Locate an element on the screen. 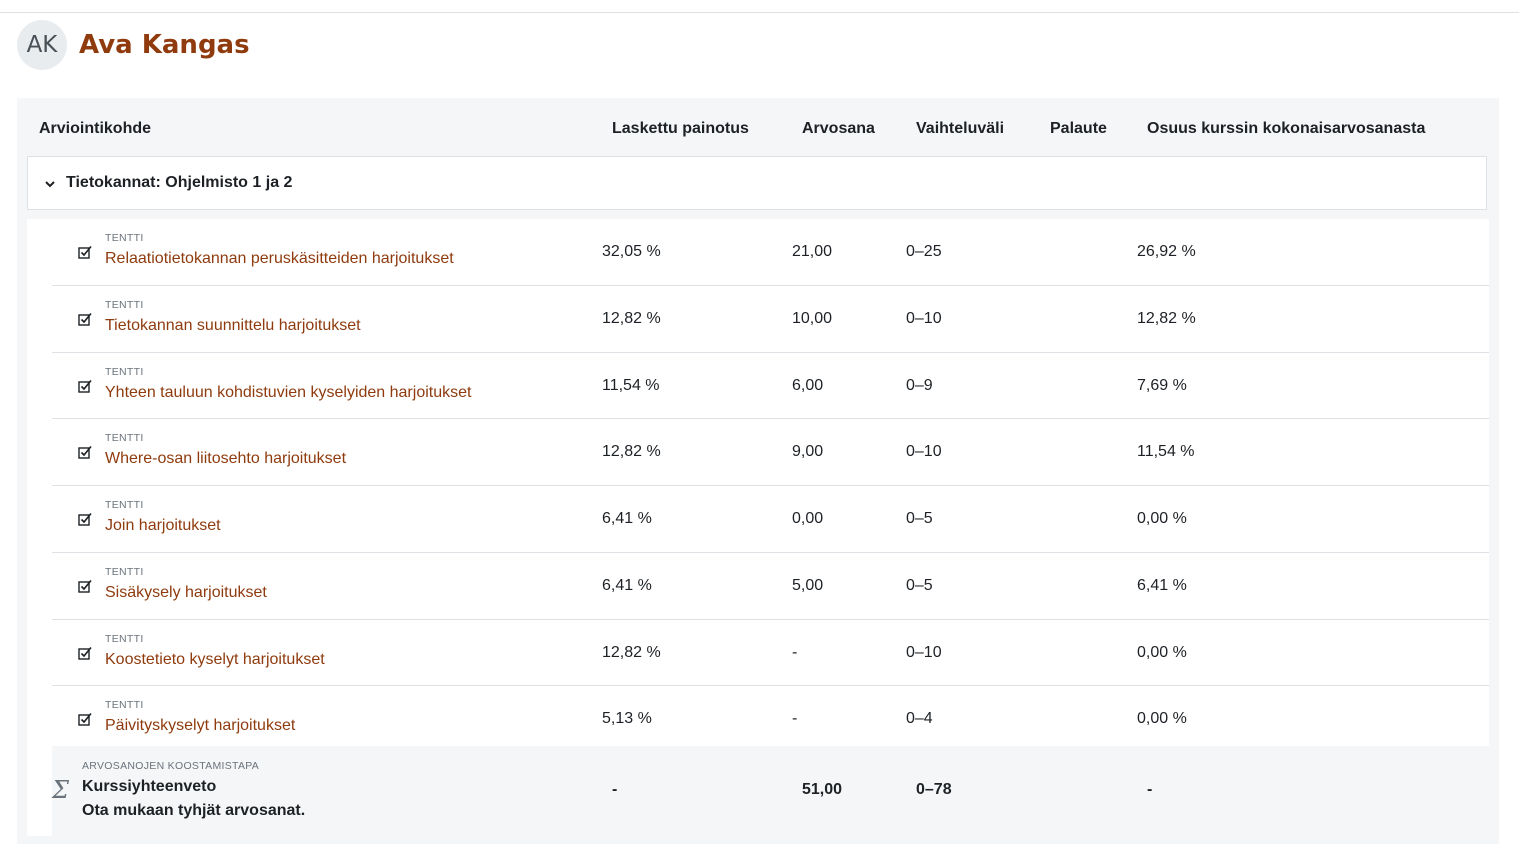  item-name-link: Tietokannan suunnittelu harjoitukset is located at coordinates (233, 326).